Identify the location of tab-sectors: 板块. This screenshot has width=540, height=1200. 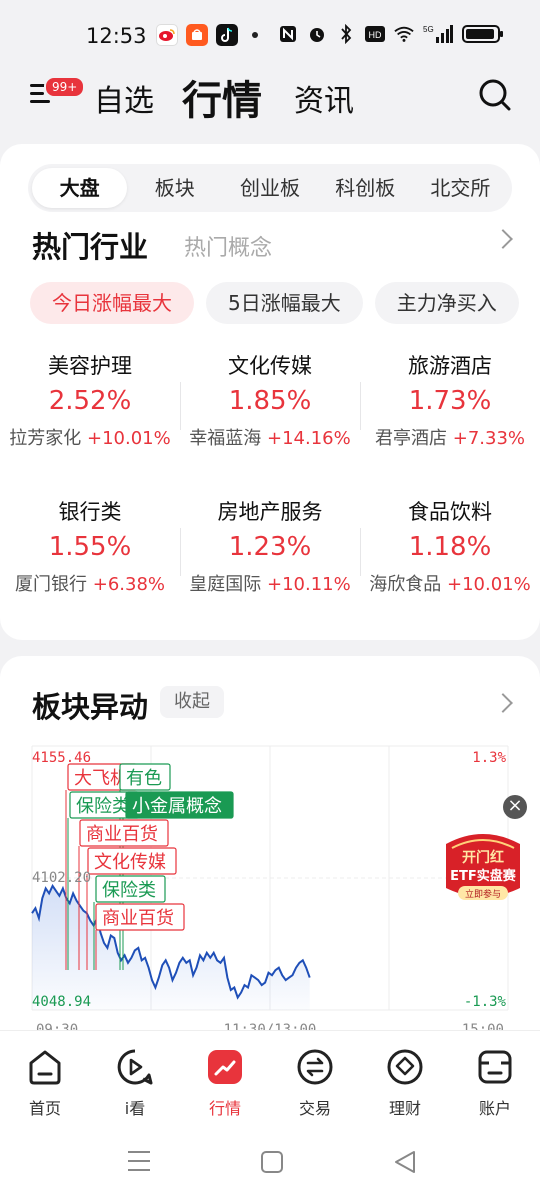
(174, 188).